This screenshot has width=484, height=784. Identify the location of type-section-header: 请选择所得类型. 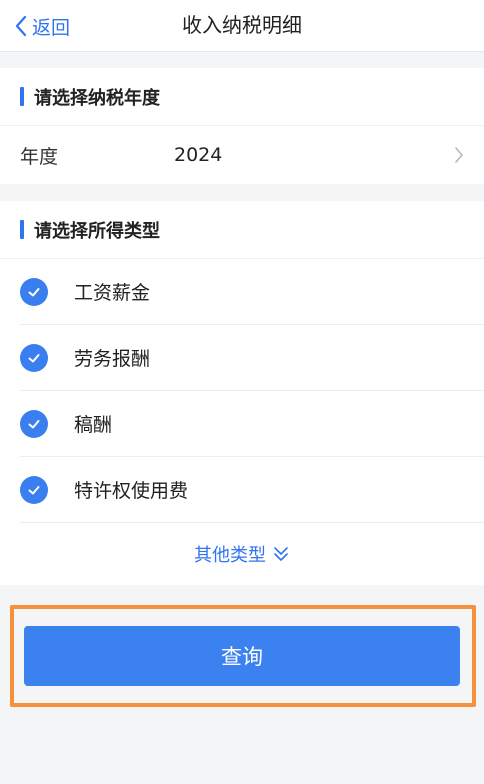
(242, 230).